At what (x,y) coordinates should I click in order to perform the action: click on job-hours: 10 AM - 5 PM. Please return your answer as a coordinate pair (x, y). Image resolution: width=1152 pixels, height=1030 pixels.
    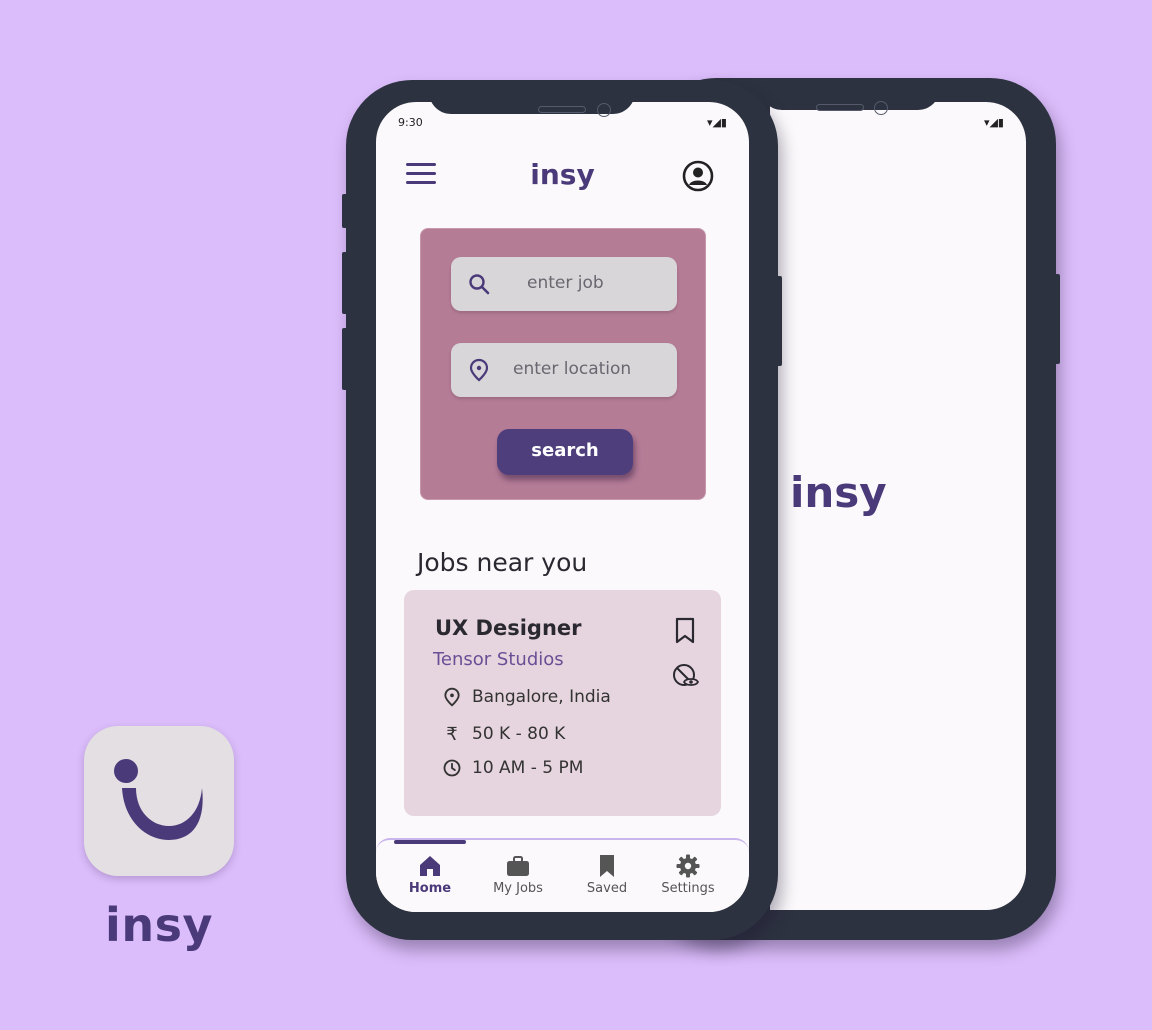
    Looking at the image, I should click on (528, 768).